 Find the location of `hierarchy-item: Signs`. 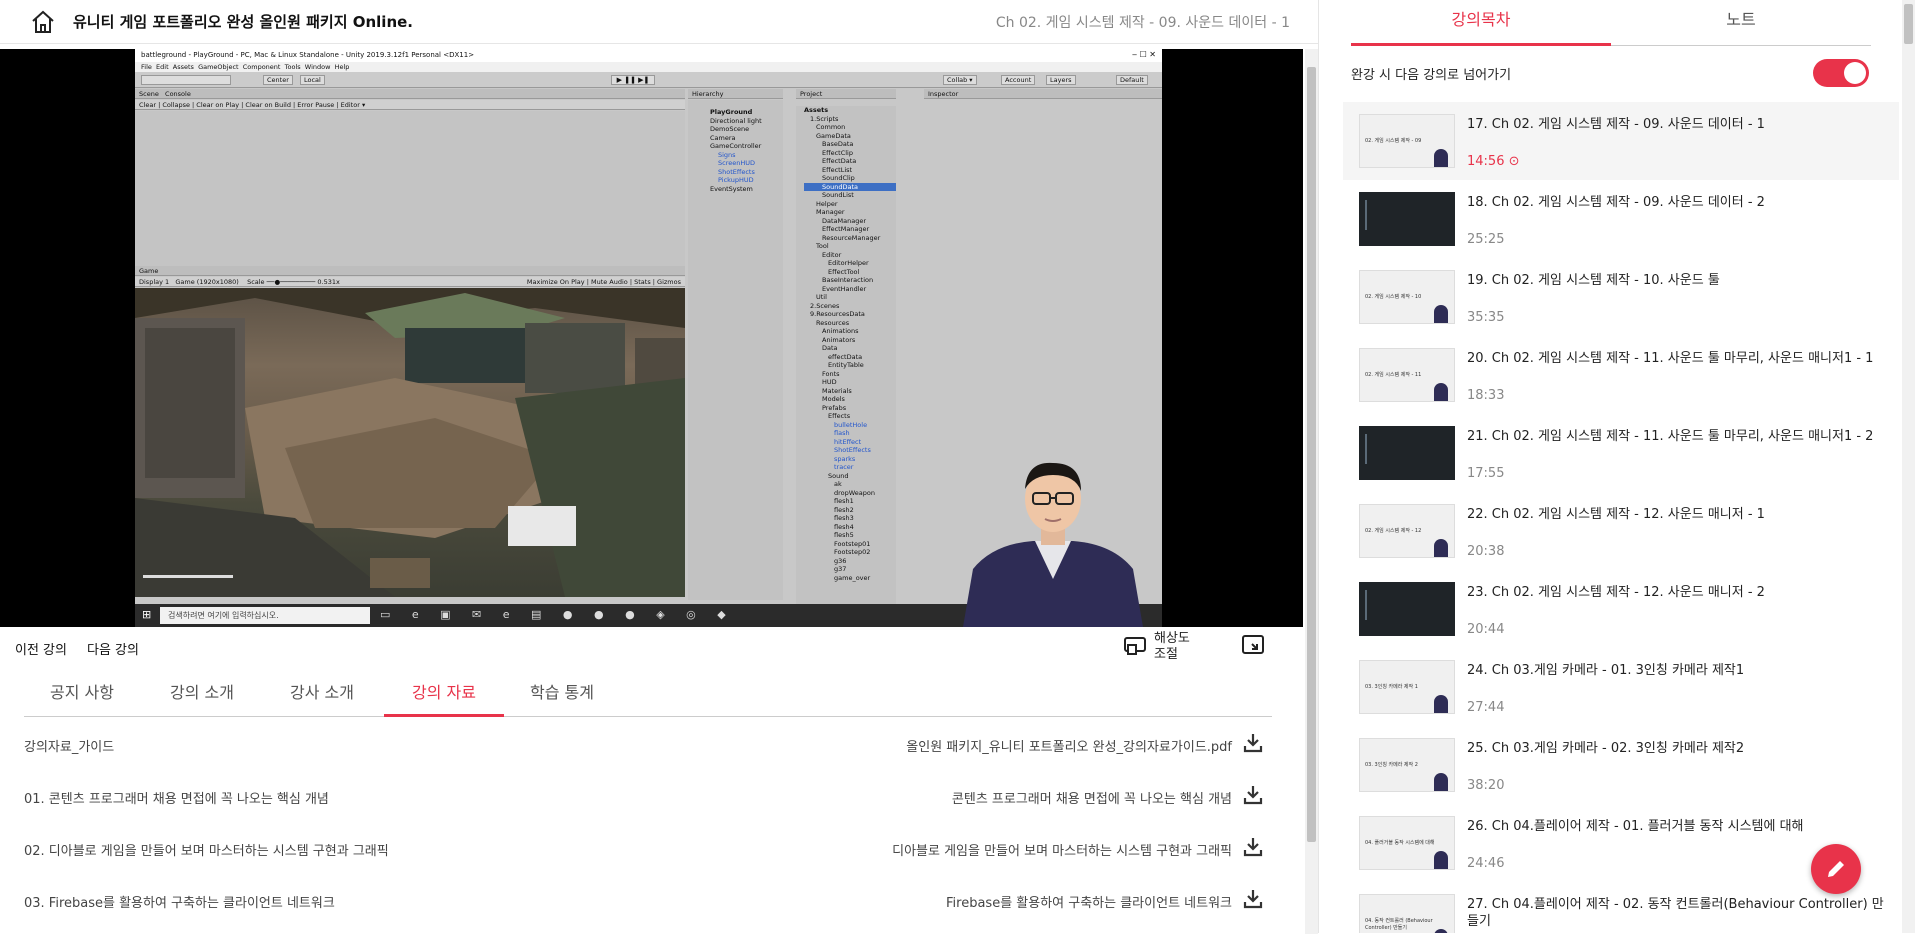

hierarchy-item: Signs is located at coordinates (727, 154).